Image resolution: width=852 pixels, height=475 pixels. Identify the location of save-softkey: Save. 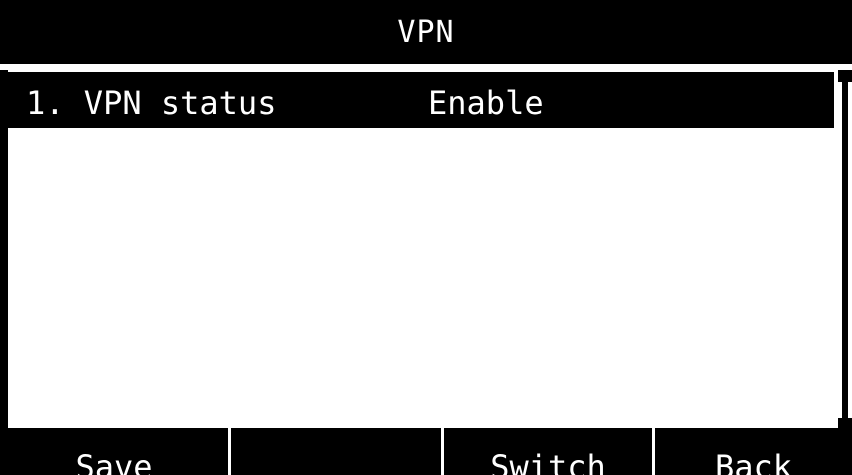
(114, 451).